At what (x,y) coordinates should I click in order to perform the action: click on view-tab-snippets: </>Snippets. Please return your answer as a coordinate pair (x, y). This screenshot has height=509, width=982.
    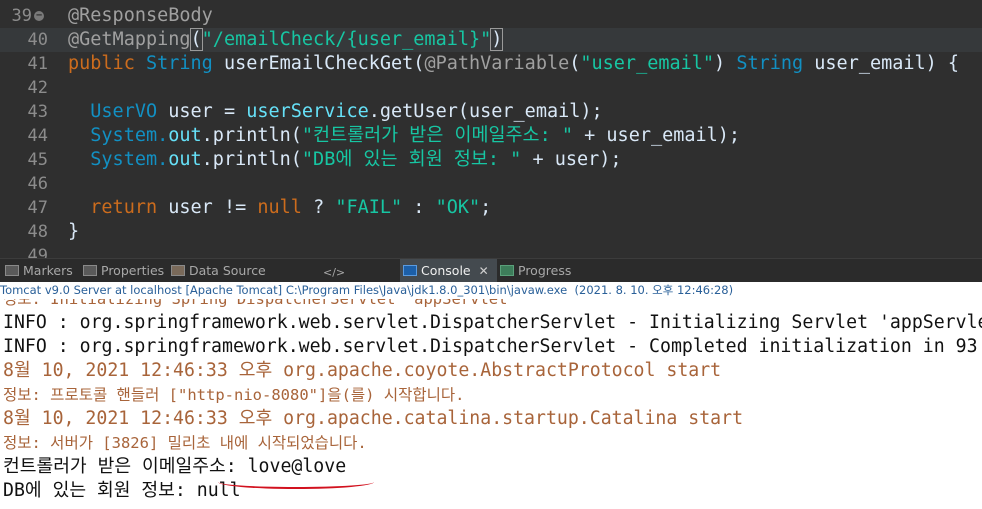
    Looking at the image, I should click on (360, 280).